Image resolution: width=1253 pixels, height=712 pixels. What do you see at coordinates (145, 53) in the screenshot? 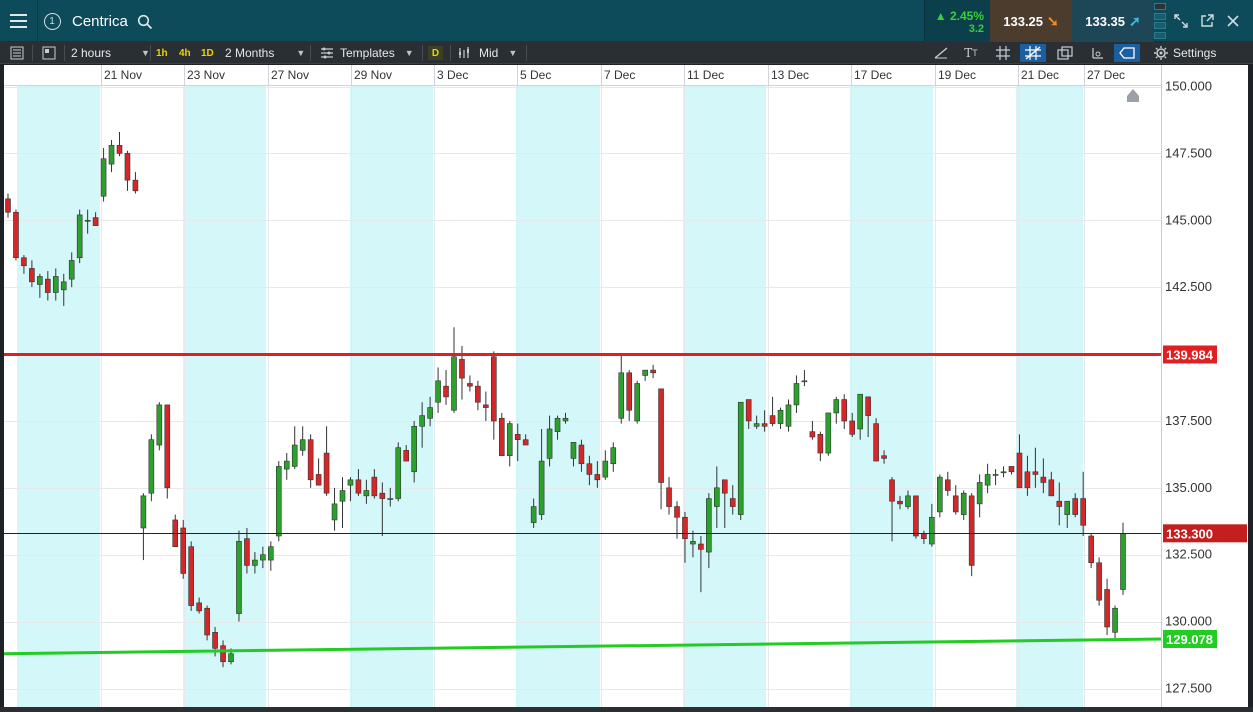
I see `chevron-down-icon: ▼` at bounding box center [145, 53].